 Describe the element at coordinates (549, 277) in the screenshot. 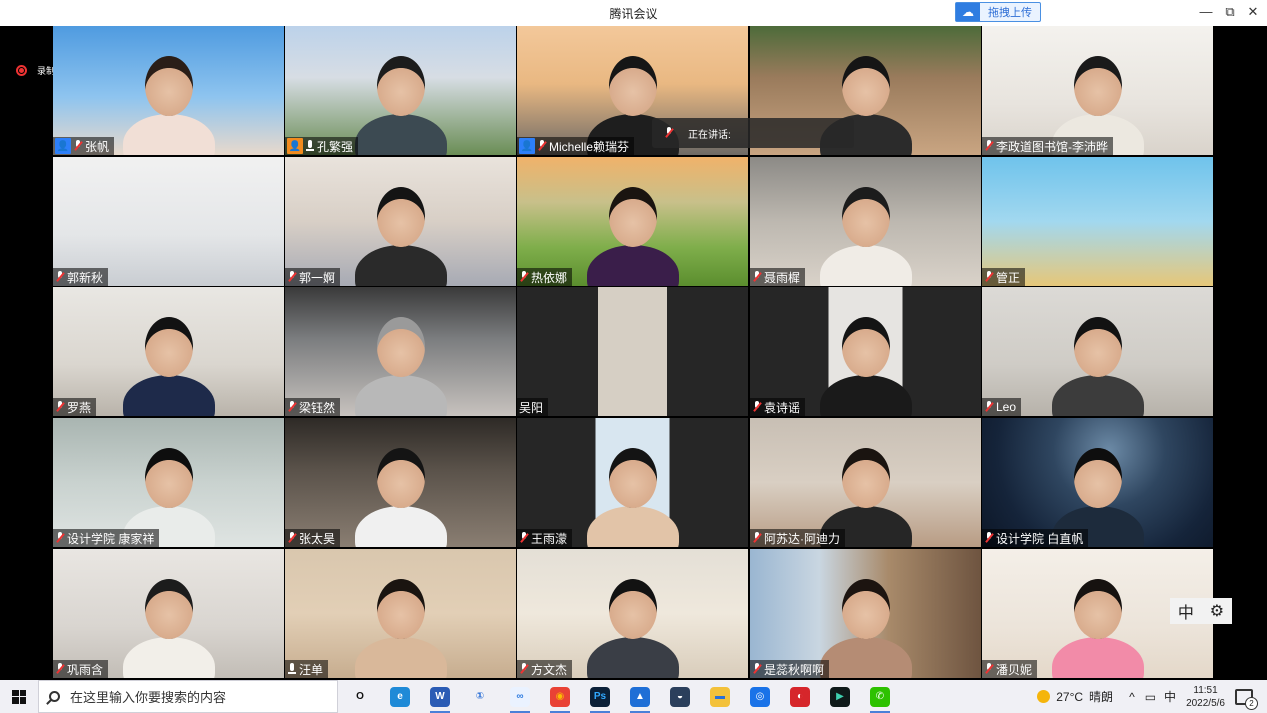

I see `participant-name: 热依娜` at that location.